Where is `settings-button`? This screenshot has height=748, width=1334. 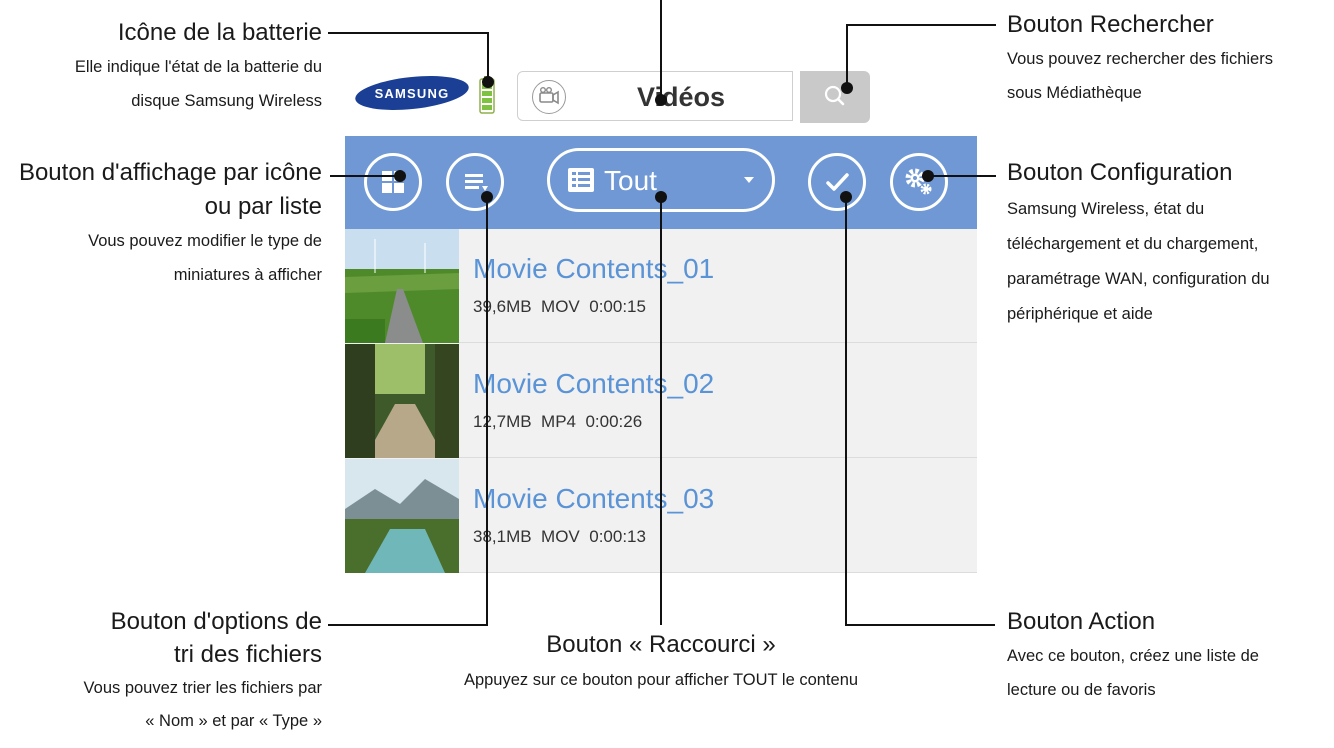 settings-button is located at coordinates (919, 182).